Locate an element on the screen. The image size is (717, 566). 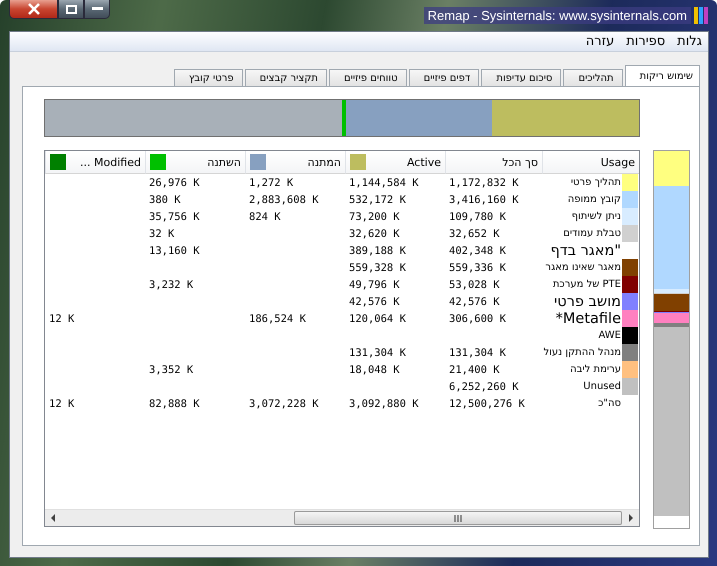
table-cell-text: 109,780 K is located at coordinates (477, 217).